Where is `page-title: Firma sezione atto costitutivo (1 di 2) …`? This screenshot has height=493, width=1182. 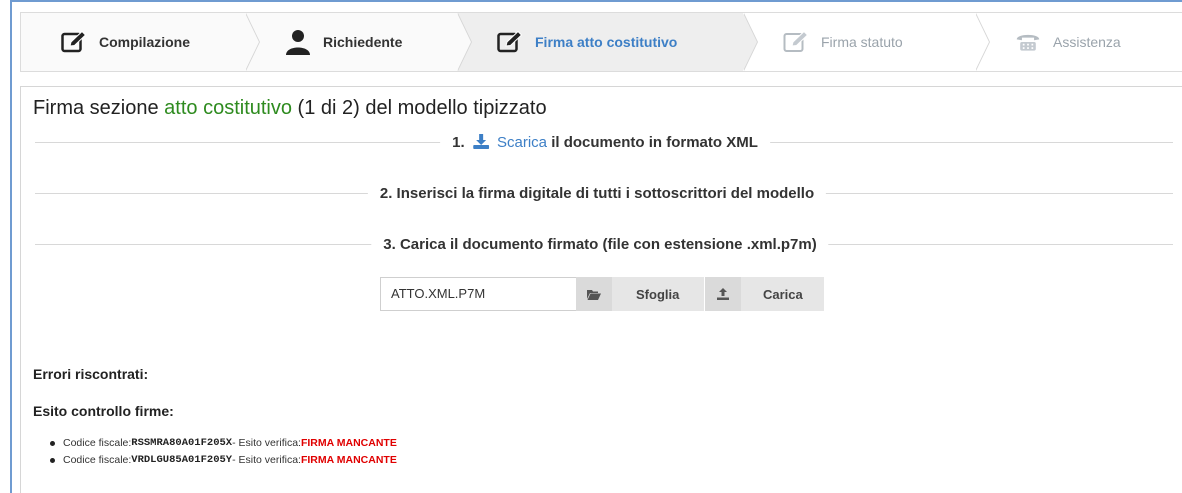
page-title: Firma sezione atto costitutivo (1 di 2) … is located at coordinates (290, 108).